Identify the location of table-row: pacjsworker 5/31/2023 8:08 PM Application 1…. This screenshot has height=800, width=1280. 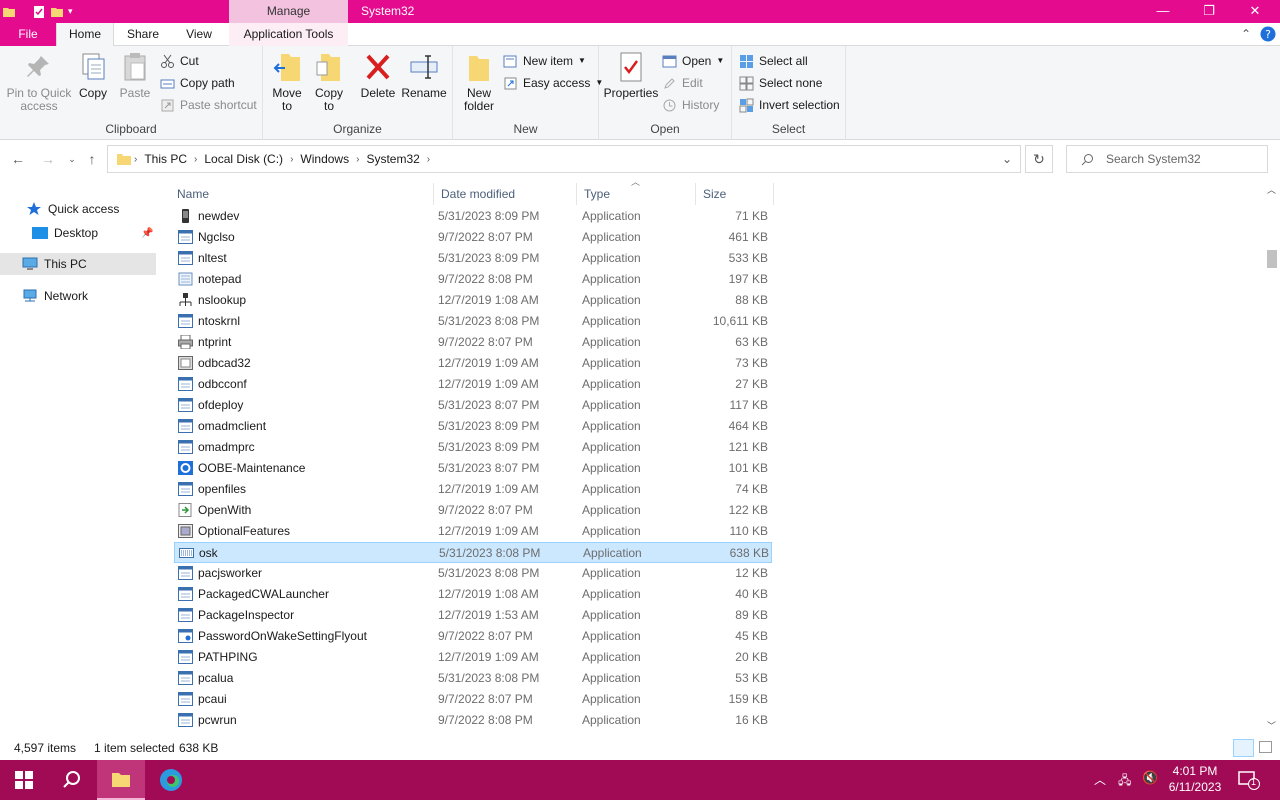
(473, 573).